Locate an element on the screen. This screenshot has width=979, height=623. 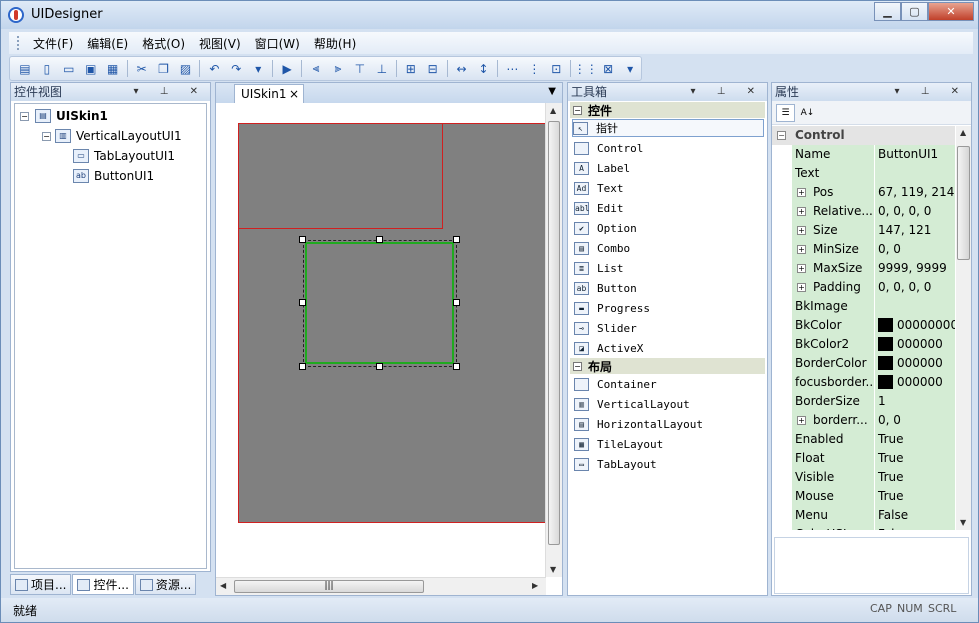
select-frame-icon: ⊠ is located at coordinates (608, 68).